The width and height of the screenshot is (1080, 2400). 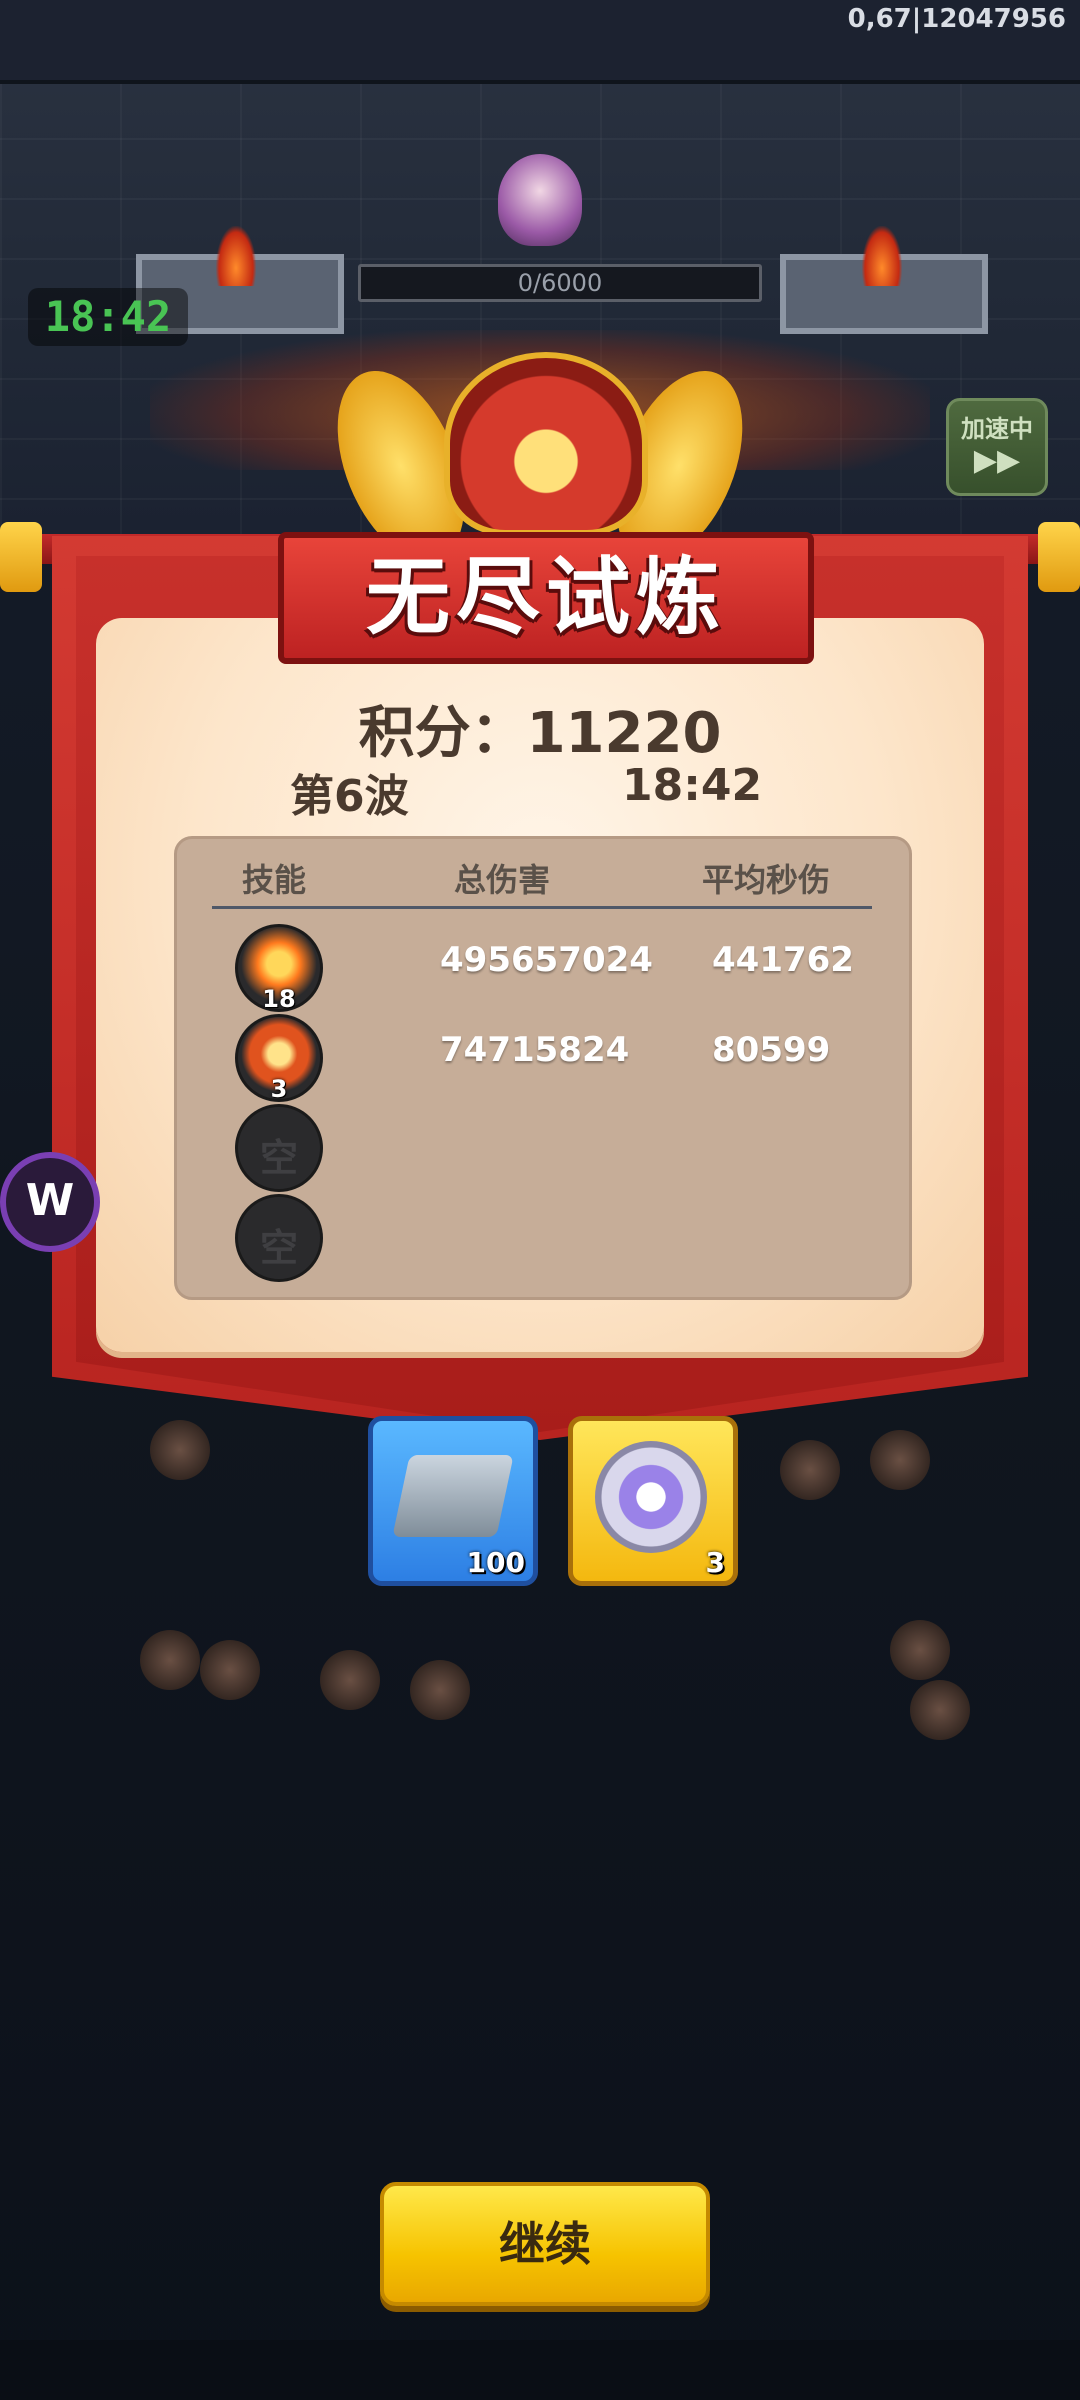 What do you see at coordinates (279, 968) in the screenshot?
I see `fire-skill-icon: 18` at bounding box center [279, 968].